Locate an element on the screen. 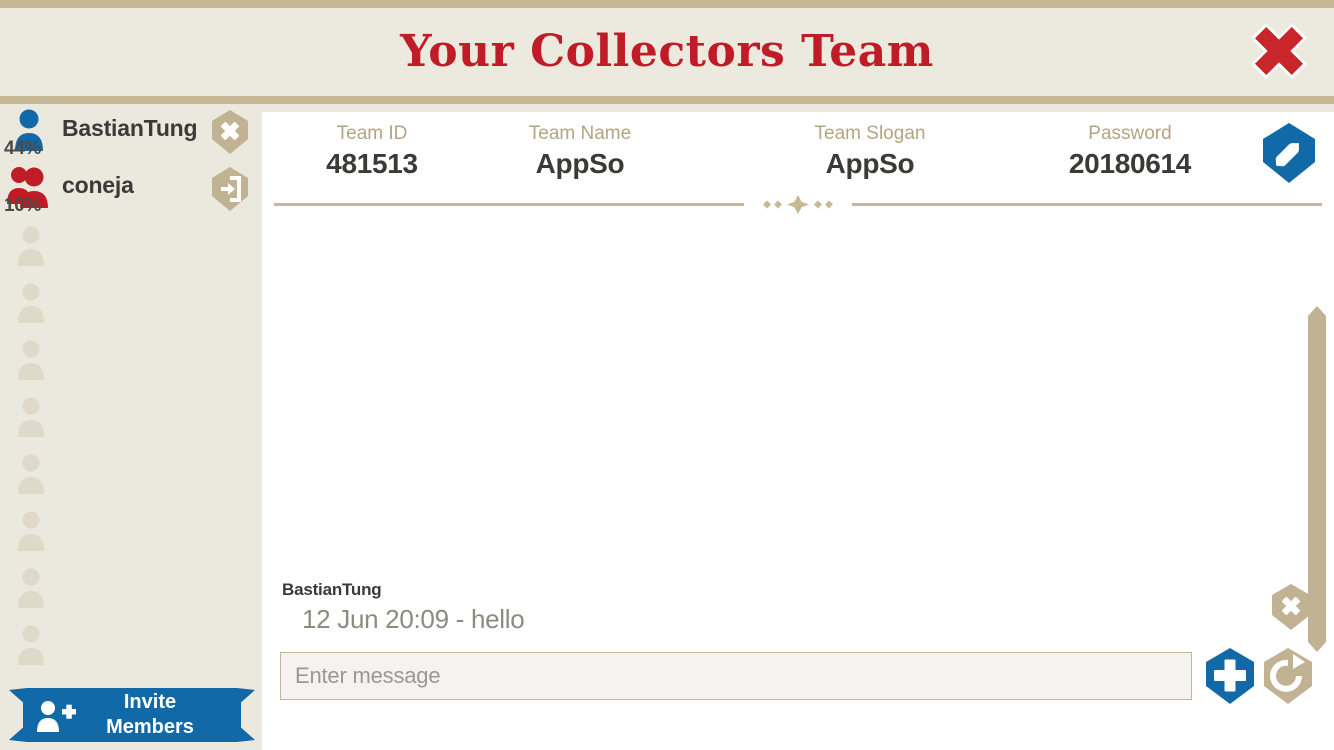 The image size is (1334, 750). refresh-reload-icon is located at coordinates (1288, 676).